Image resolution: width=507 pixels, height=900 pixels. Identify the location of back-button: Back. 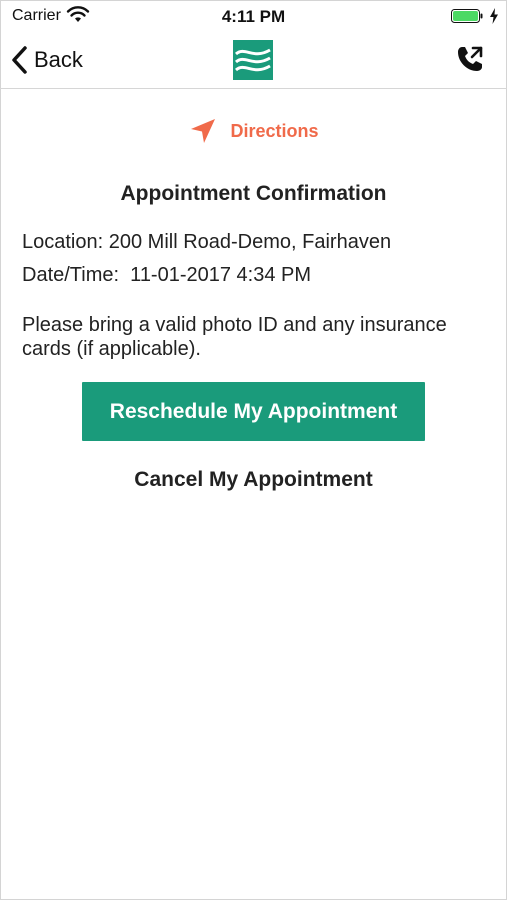
(46, 60).